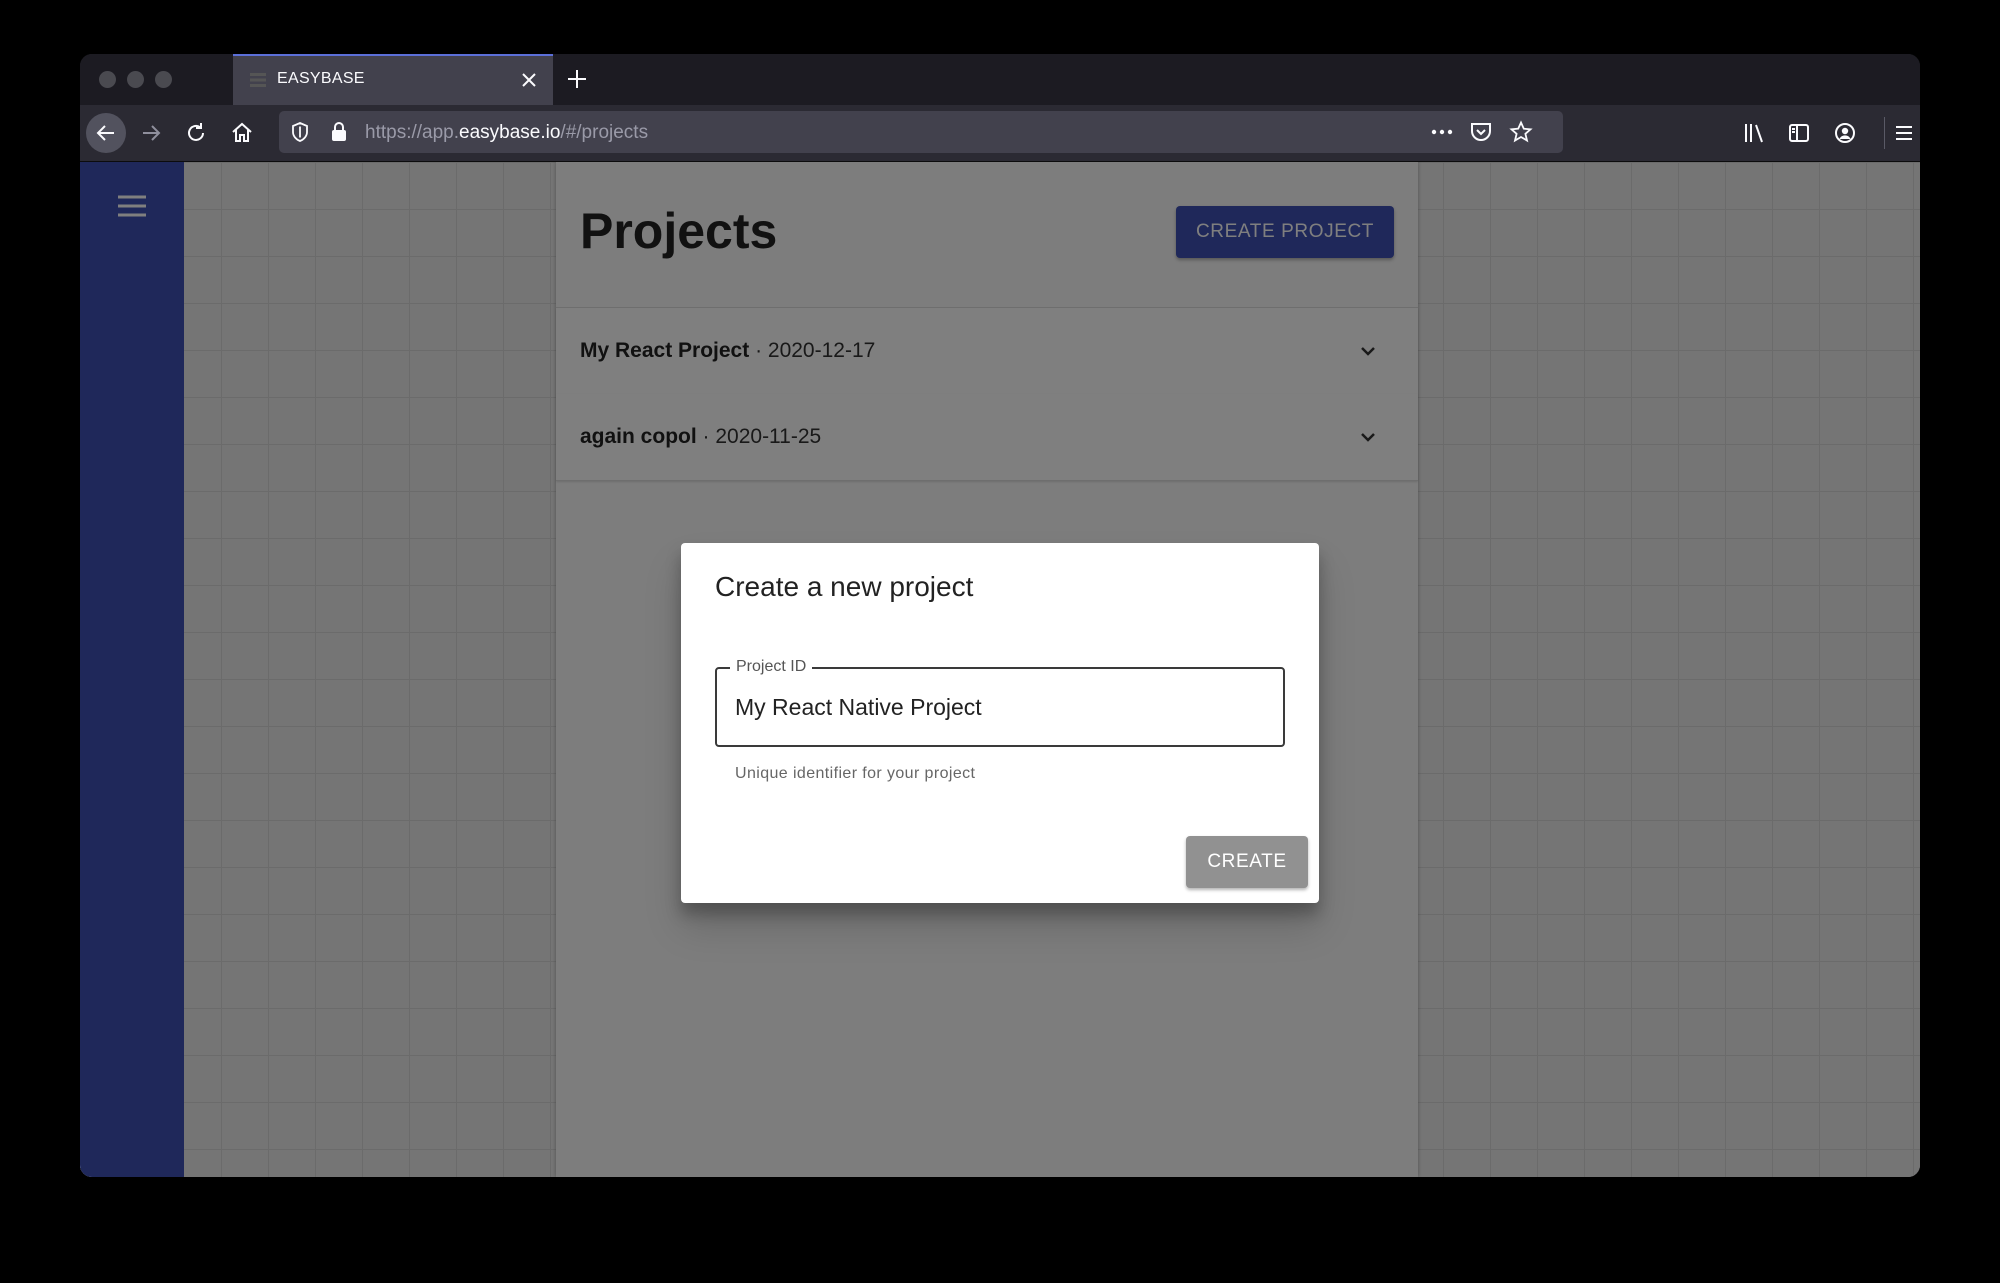  I want to click on reload-icon, so click(196, 132).